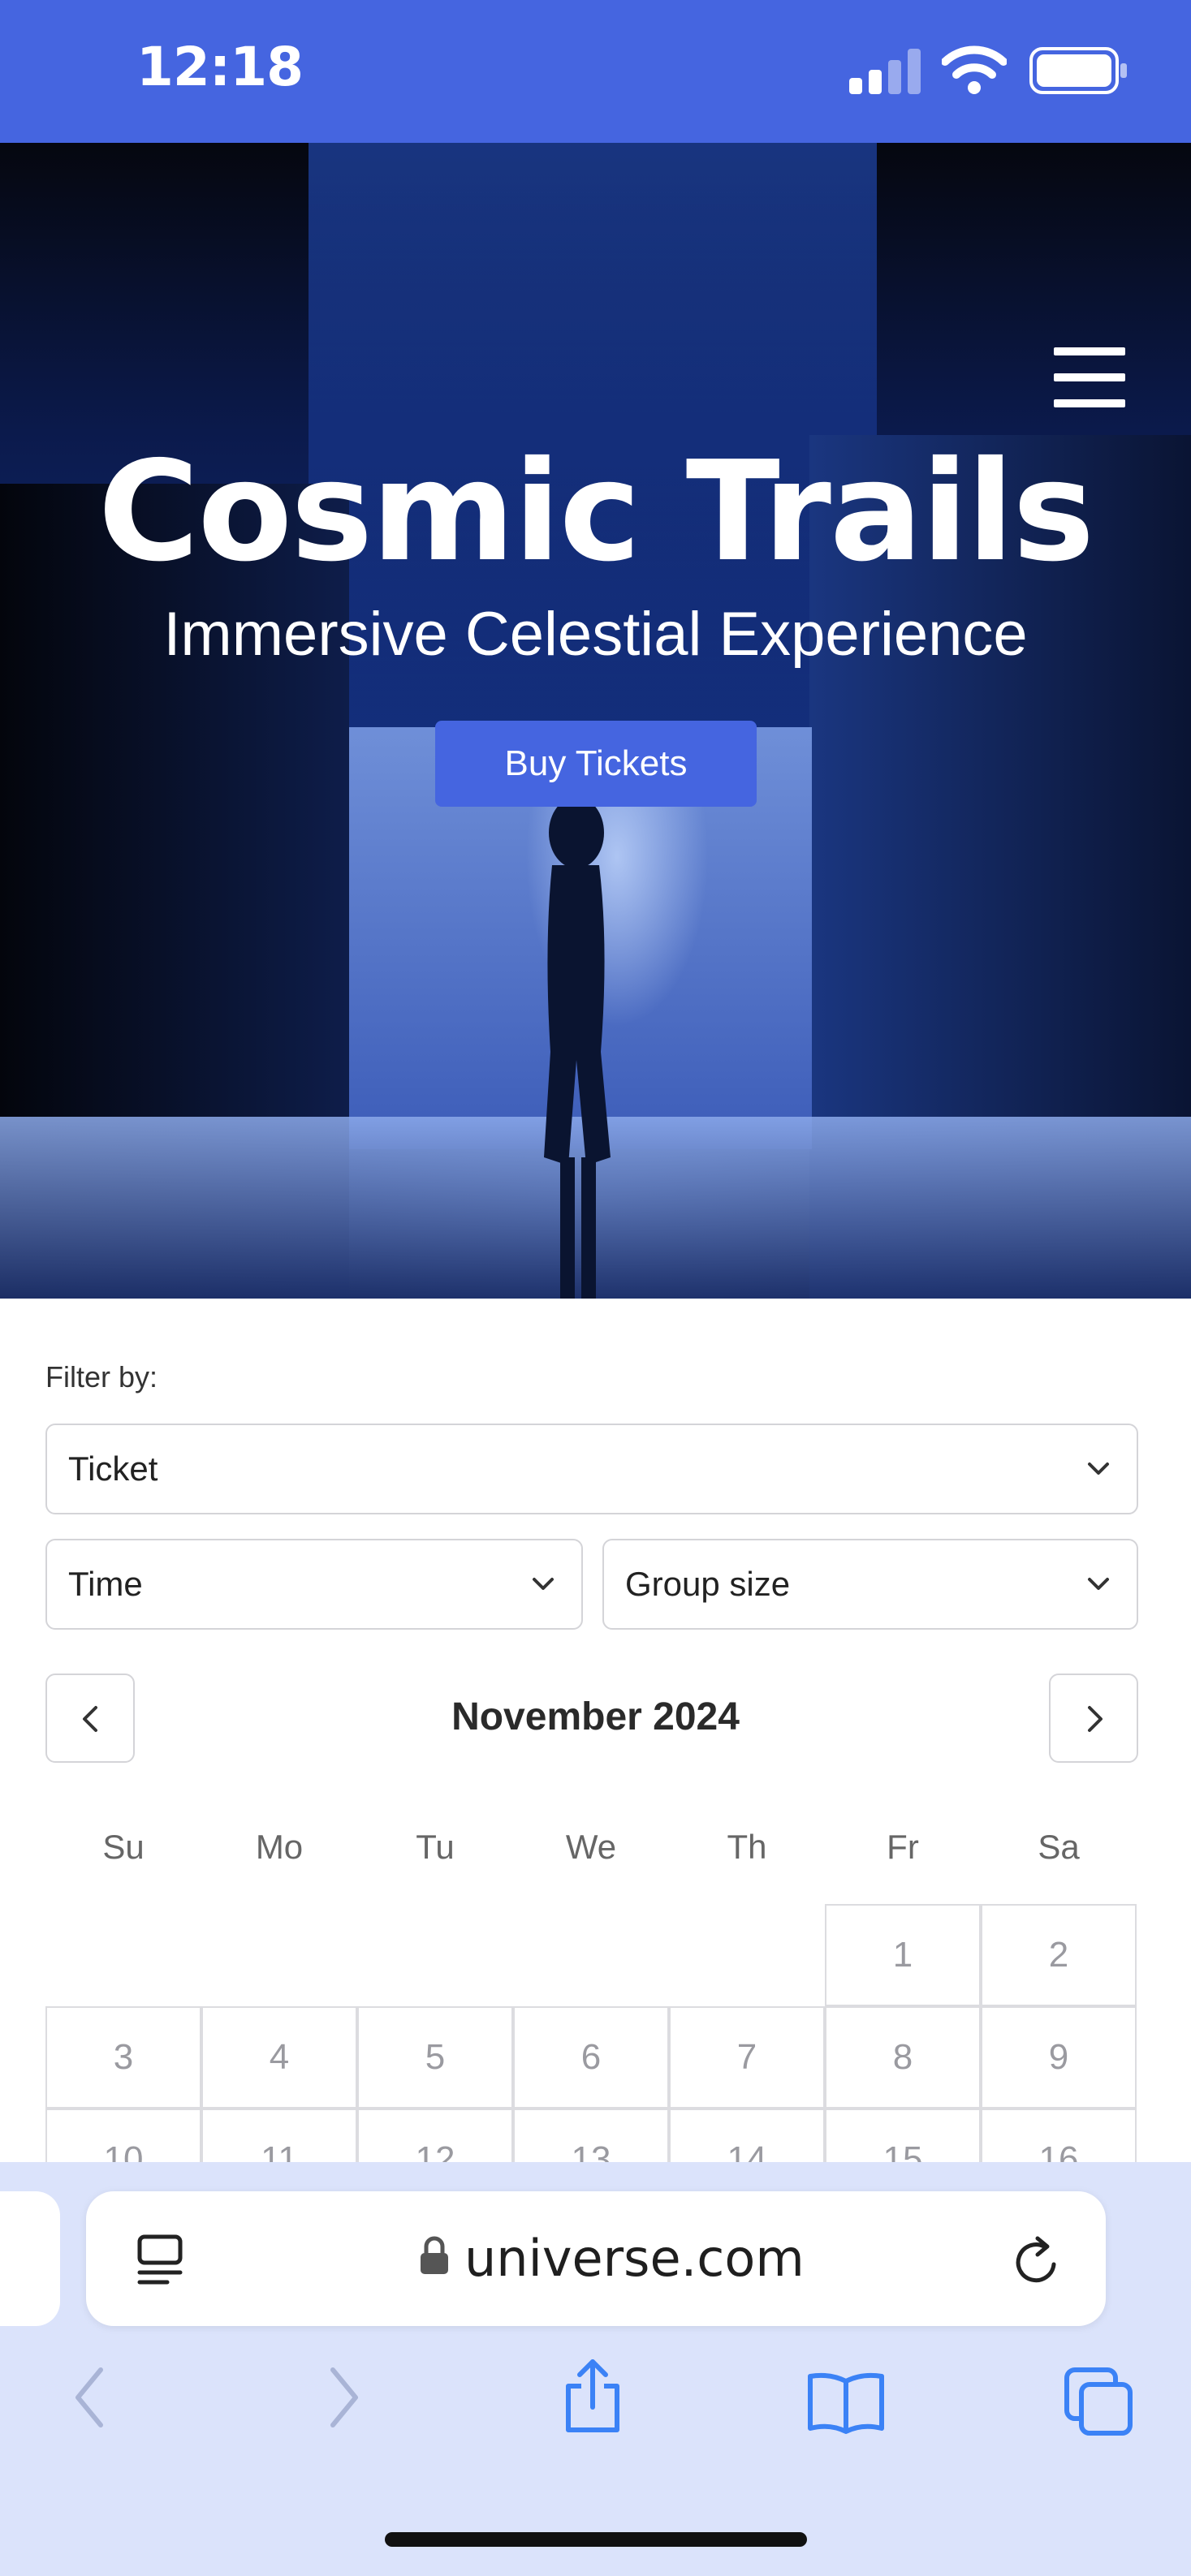  I want to click on calendar-day-number: 9, so click(1058, 2057).